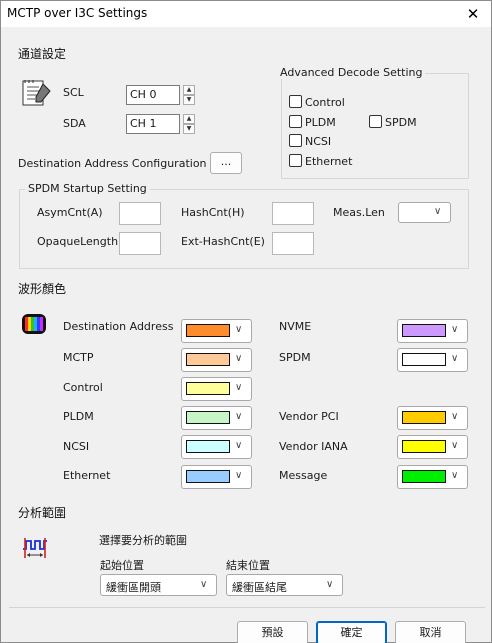 This screenshot has width=492, height=643. I want to click on hashcnt-input, so click(293, 213).